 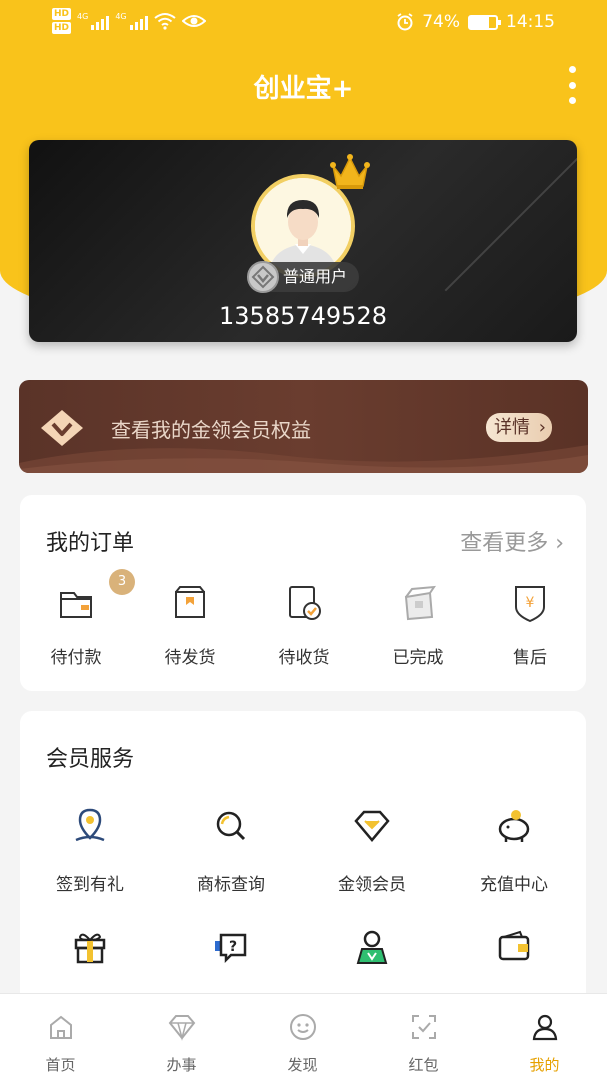 I want to click on service-trademark-search: 商标查询, so click(x=231, y=850).